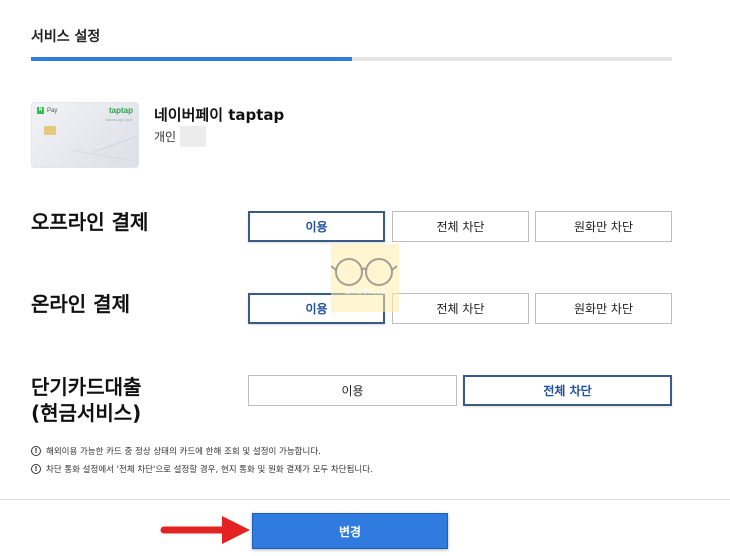  I want to click on progress-bar, so click(351, 59).